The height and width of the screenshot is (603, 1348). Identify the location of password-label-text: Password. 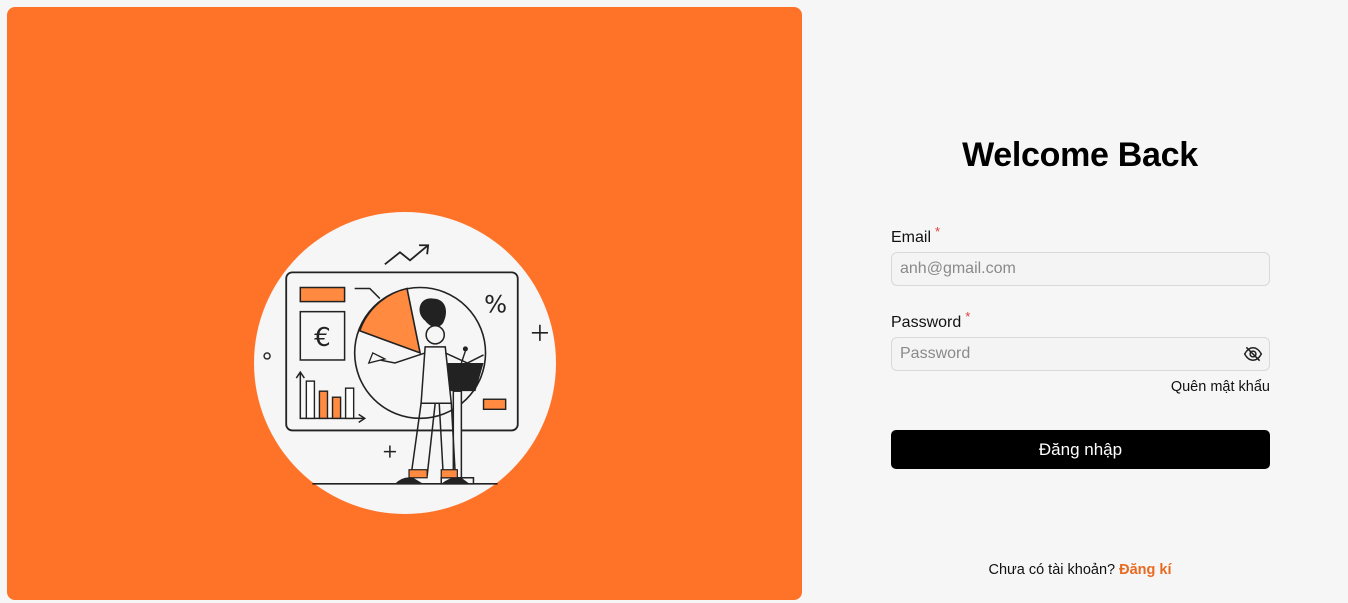
(926, 322).